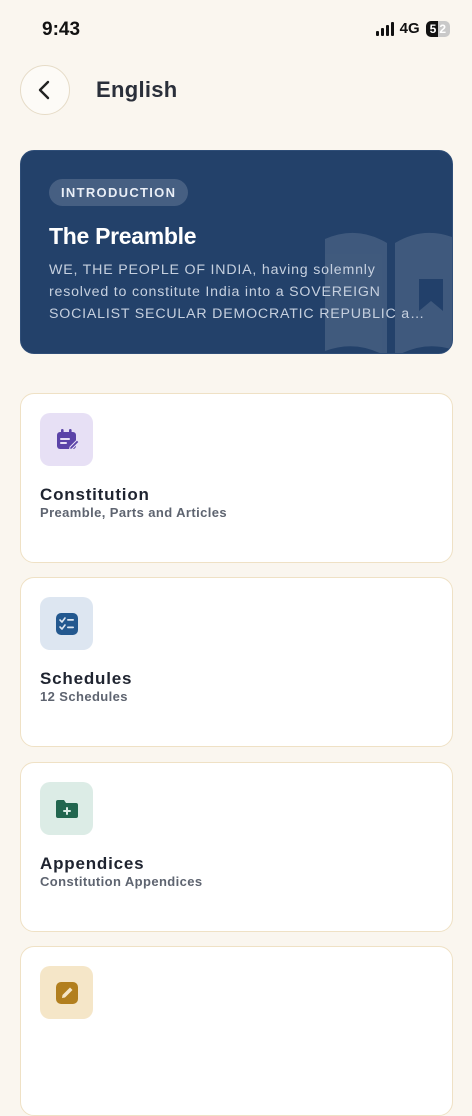  I want to click on appendices-title: Appendices, so click(92, 863).